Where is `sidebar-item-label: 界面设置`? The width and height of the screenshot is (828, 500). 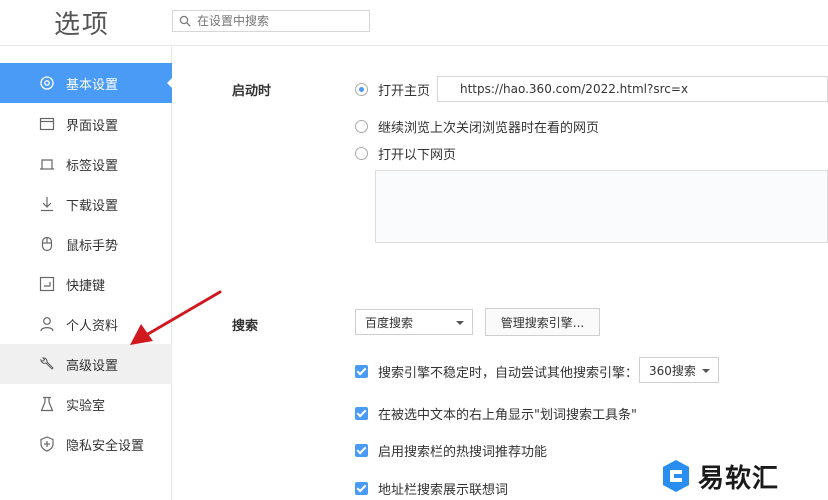
sidebar-item-label: 界面设置 is located at coordinates (92, 126).